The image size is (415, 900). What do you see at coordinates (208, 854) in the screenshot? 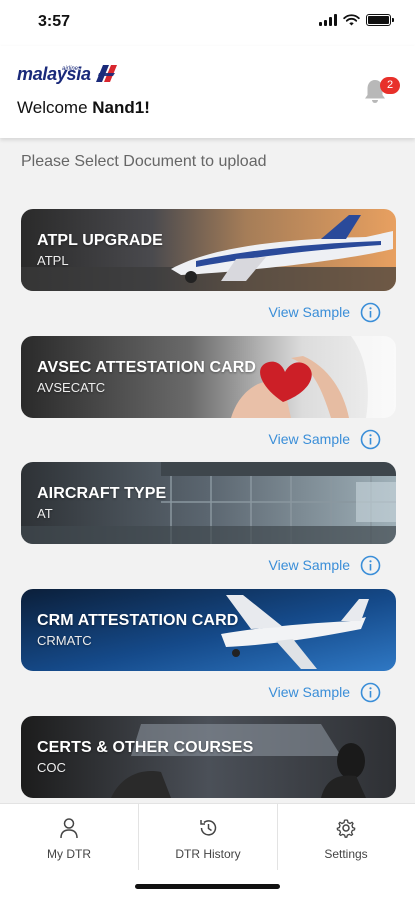
I see `tab-label: DTR History` at bounding box center [208, 854].